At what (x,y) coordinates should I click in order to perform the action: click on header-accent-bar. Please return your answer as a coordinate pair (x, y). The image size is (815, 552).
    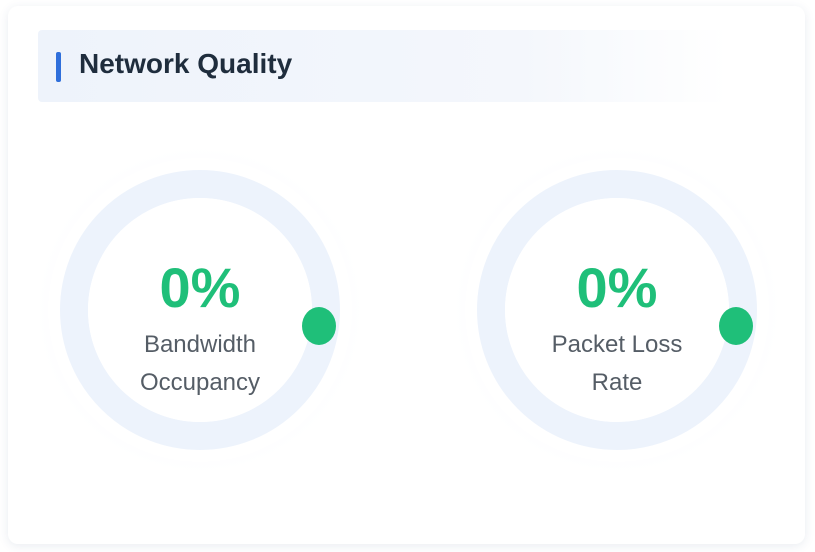
    Looking at the image, I should click on (58, 67).